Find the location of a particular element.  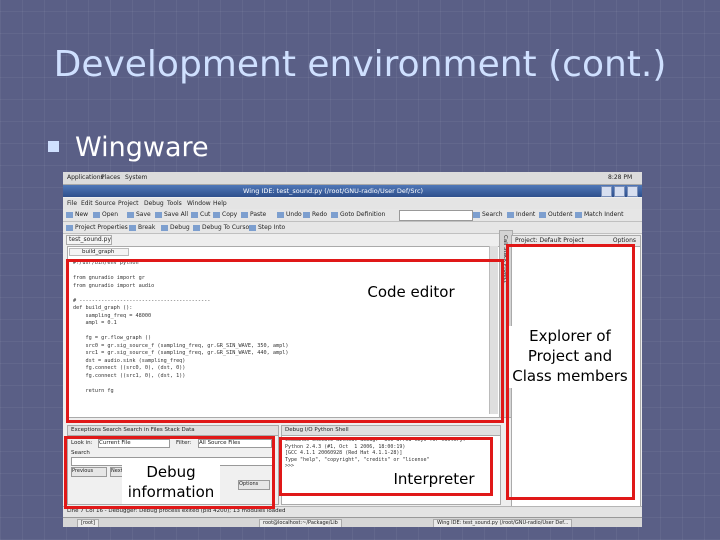

goto-definition-button: Goto Definition is located at coordinates (358, 214).